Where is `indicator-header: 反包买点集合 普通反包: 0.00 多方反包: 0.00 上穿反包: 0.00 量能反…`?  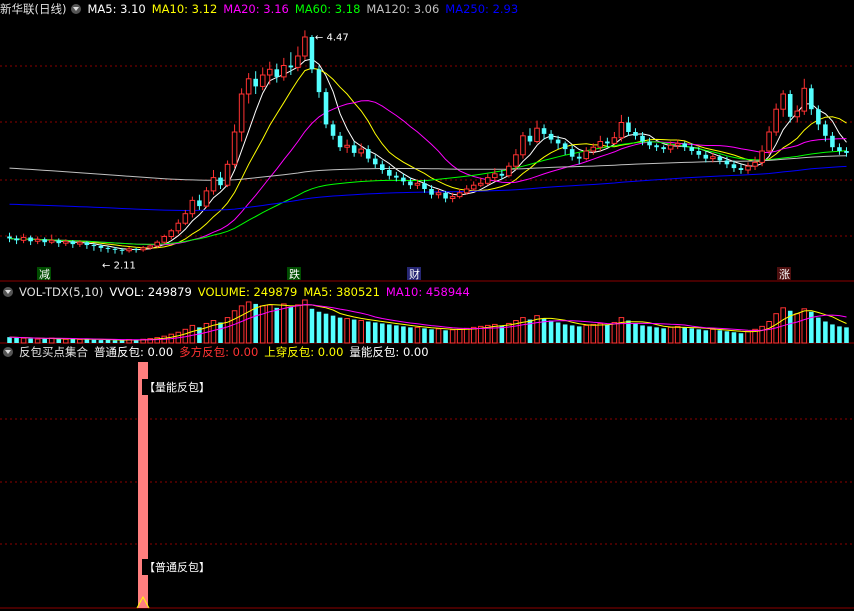
indicator-header: 反包买点集合 普通反包: 0.00 多方反包: 0.00 上穿反包: 0.00 量能反… is located at coordinates (220, 352).